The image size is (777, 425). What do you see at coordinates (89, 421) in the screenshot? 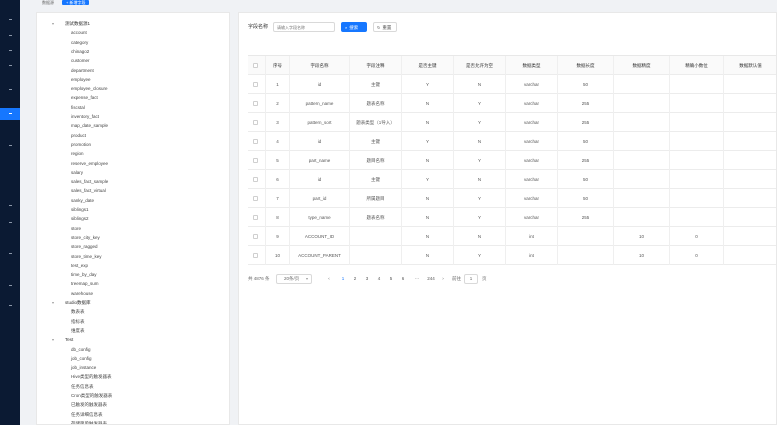
I see `tree-item: 存储简单触发器表` at bounding box center [89, 421].